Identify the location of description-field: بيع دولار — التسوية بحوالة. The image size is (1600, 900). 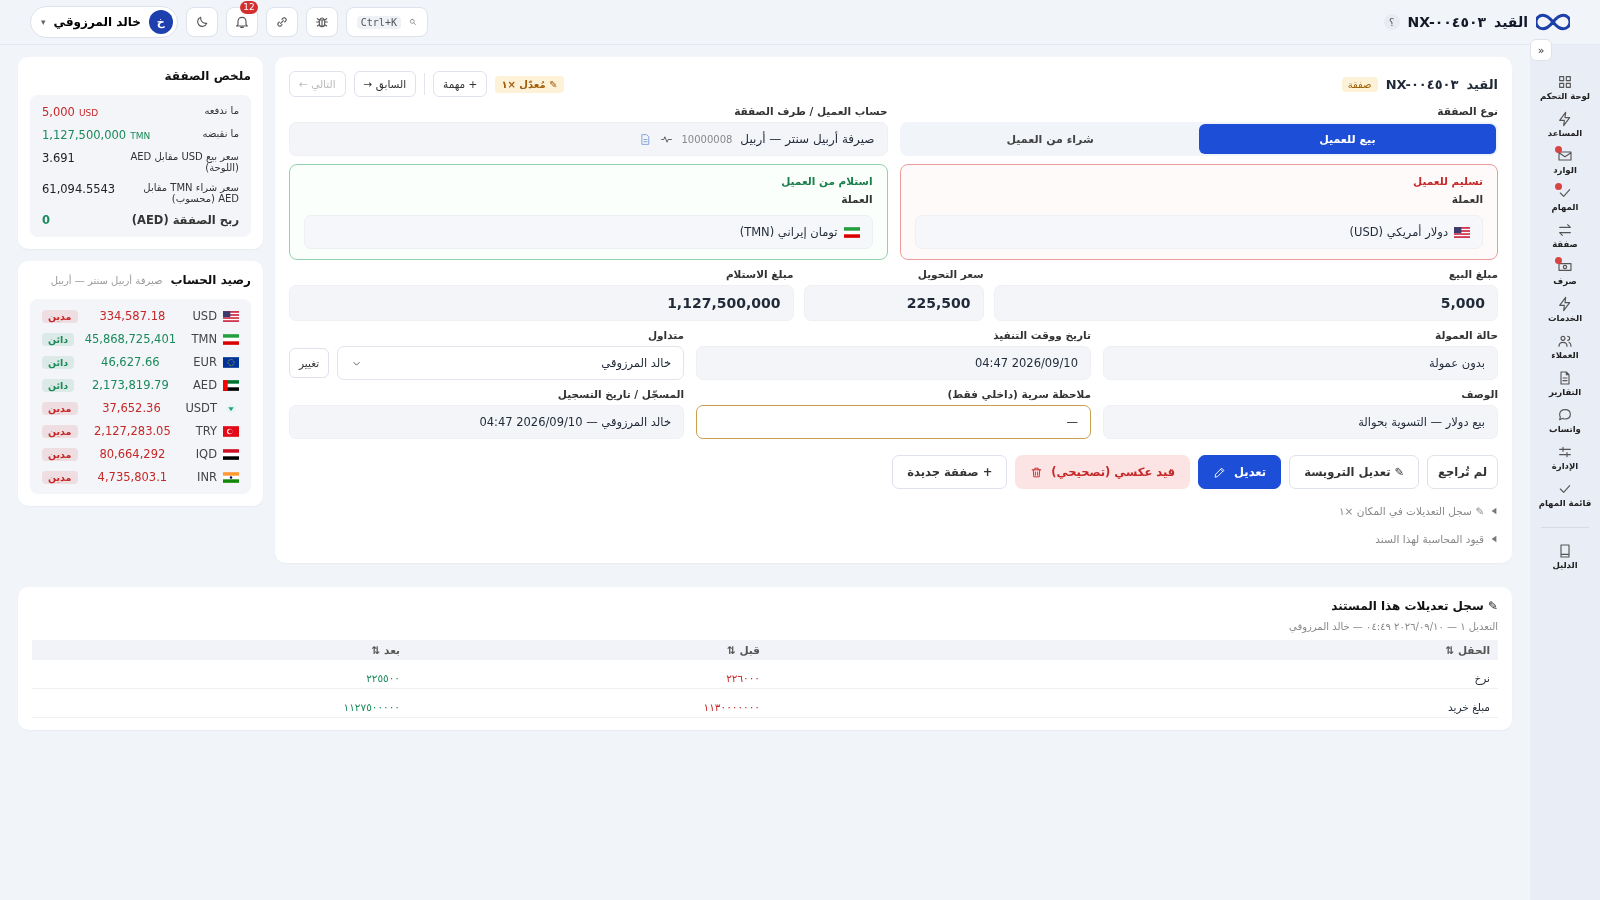
(1300, 422).